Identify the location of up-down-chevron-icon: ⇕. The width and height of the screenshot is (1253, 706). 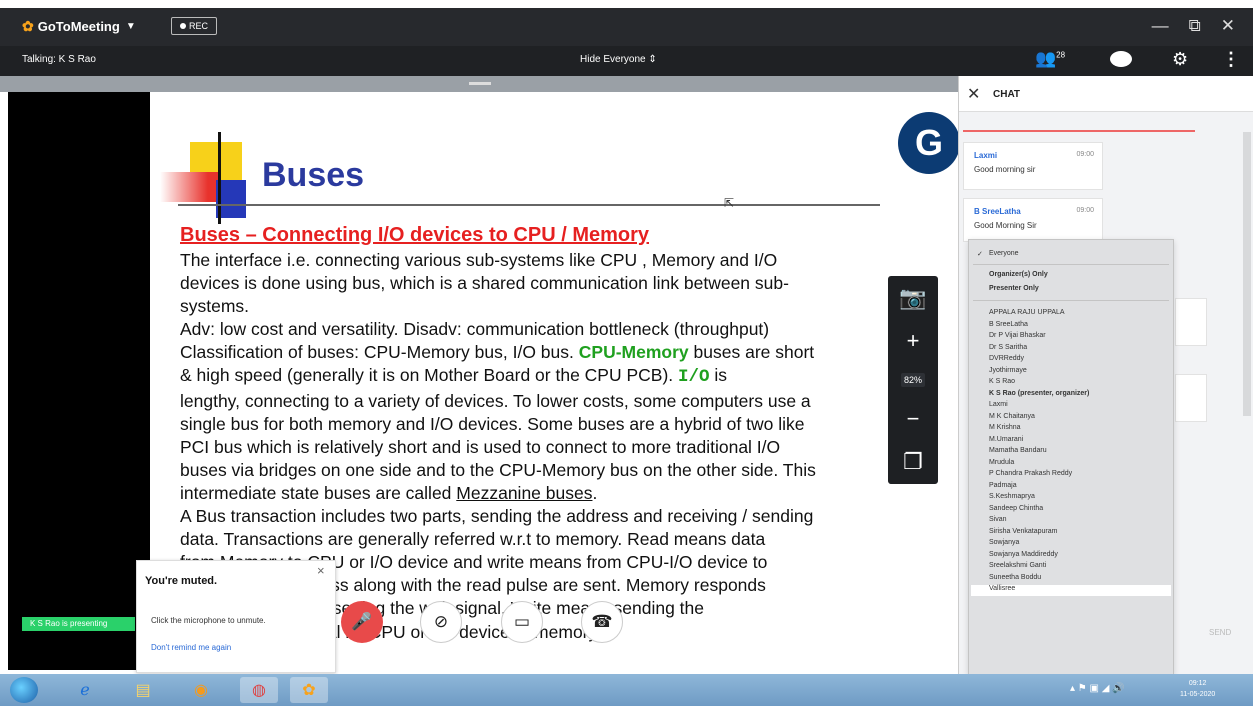
(652, 59).